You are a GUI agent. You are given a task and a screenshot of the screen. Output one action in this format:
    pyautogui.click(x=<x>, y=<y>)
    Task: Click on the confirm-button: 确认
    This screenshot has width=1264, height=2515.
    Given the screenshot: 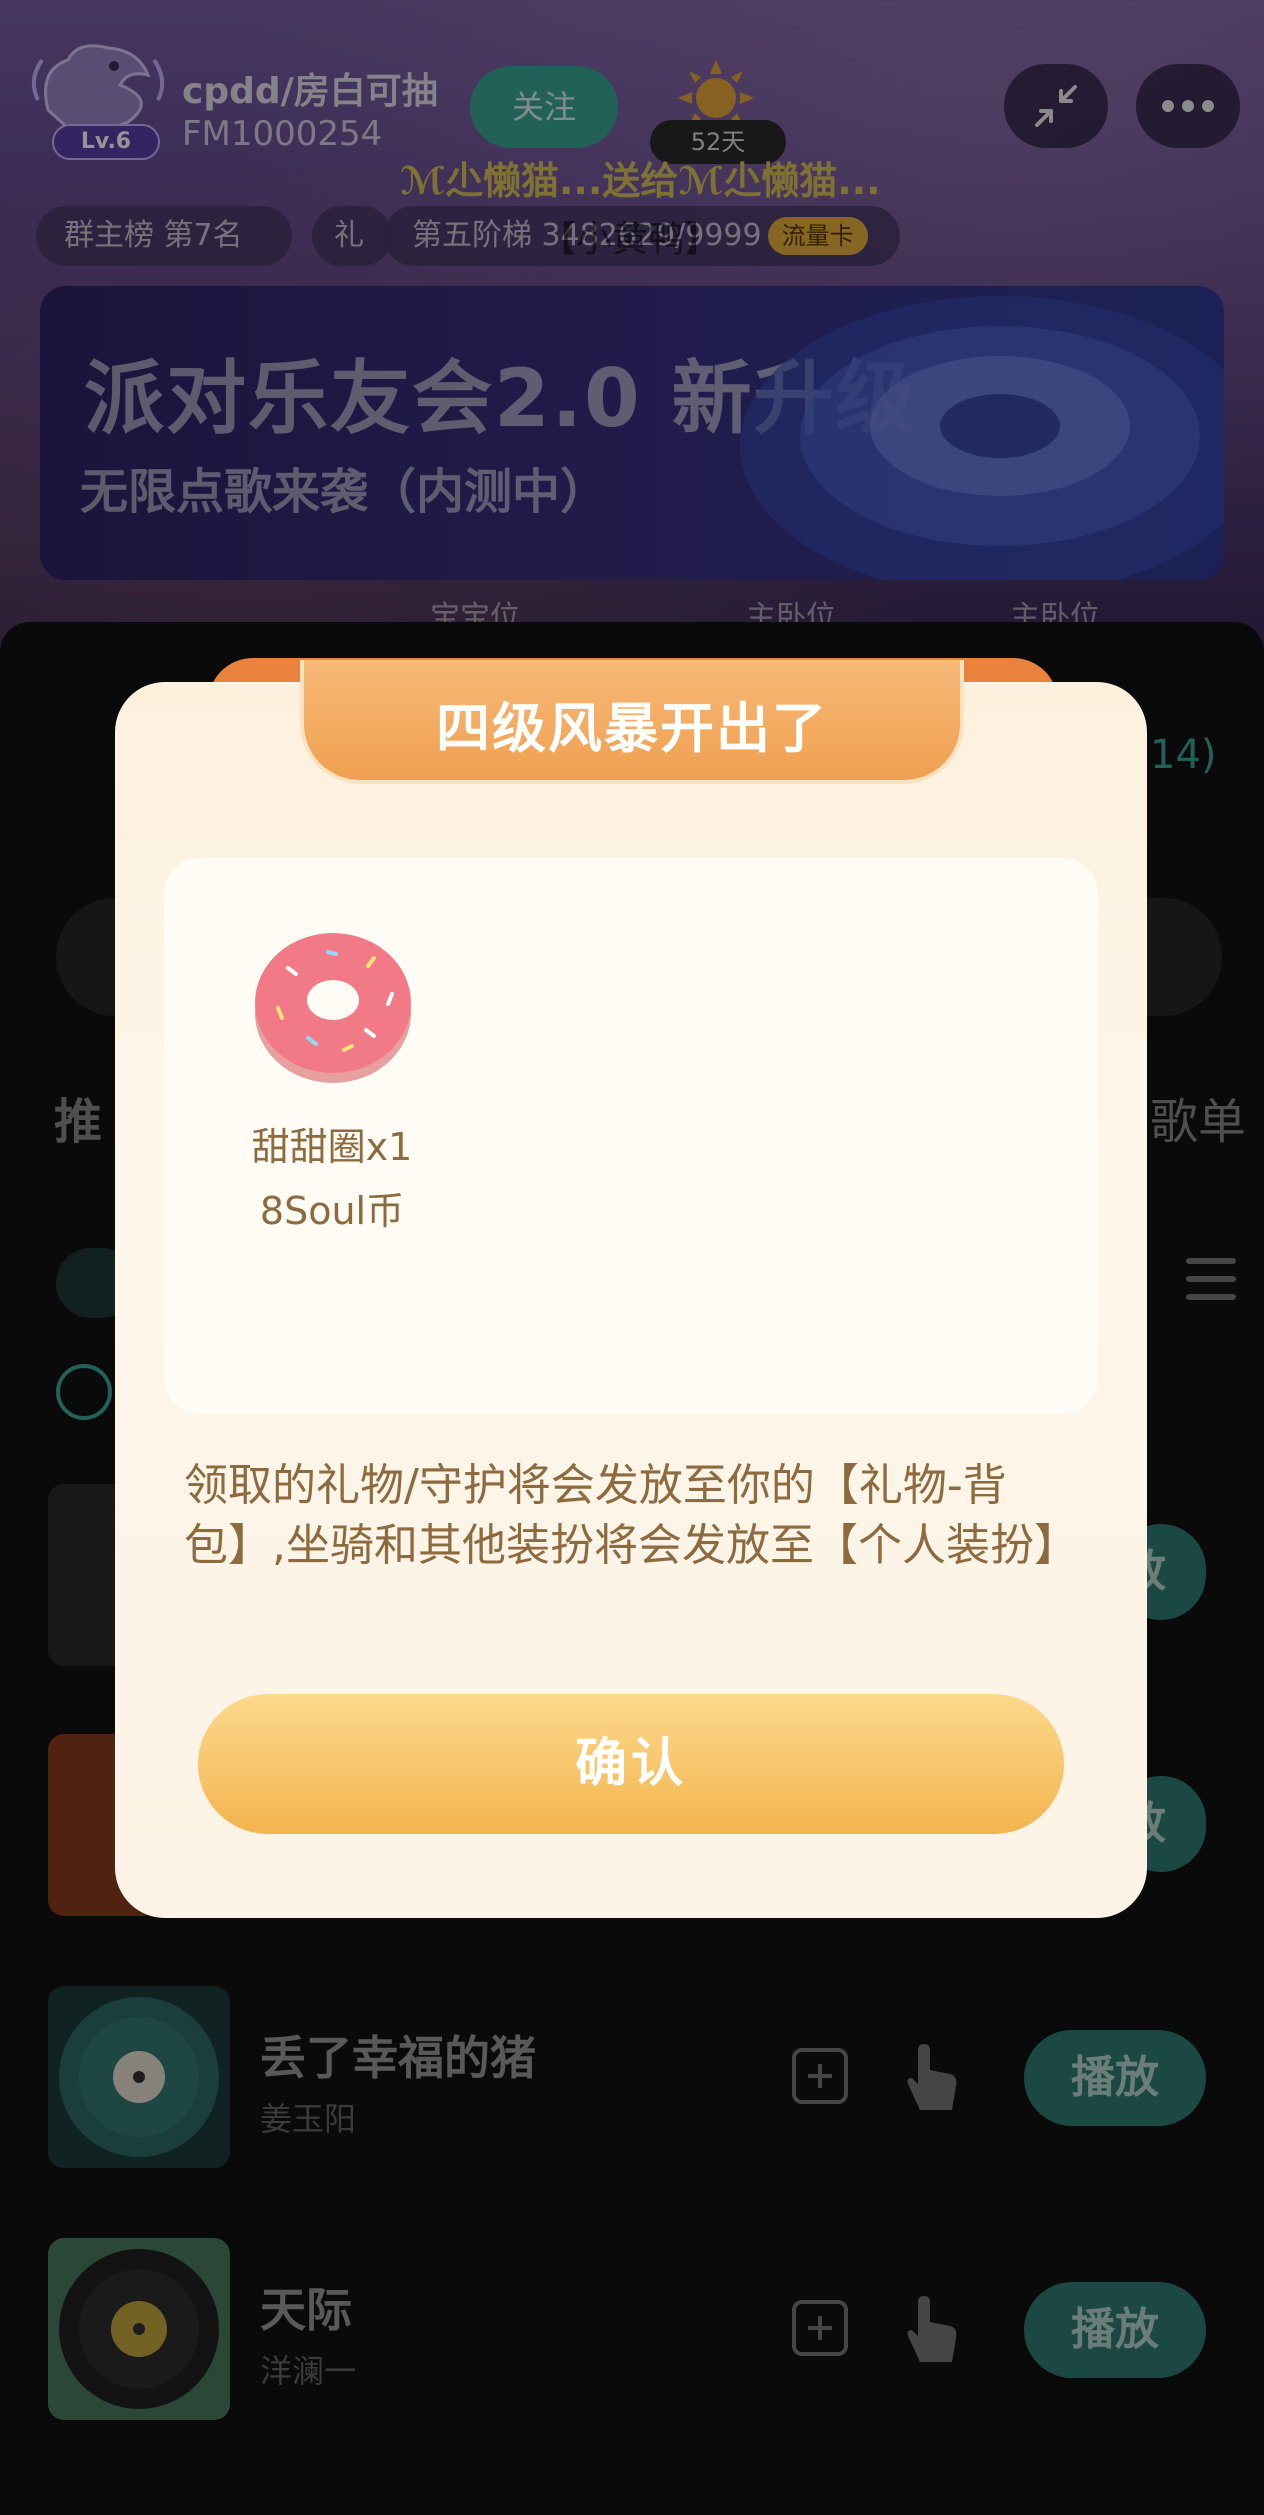 What is the action you would take?
    pyautogui.click(x=631, y=1764)
    